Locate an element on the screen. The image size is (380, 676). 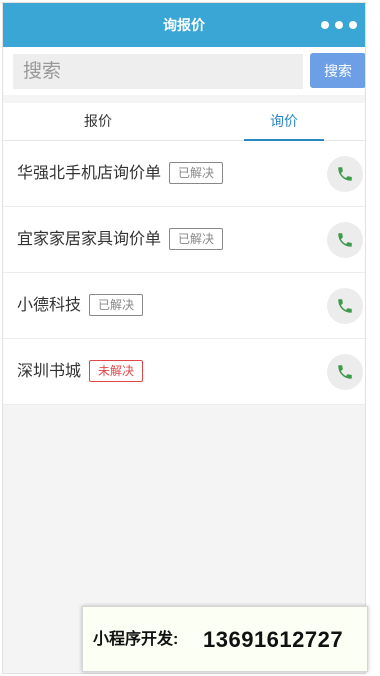
page-title: 询报价 is located at coordinates (184, 25).